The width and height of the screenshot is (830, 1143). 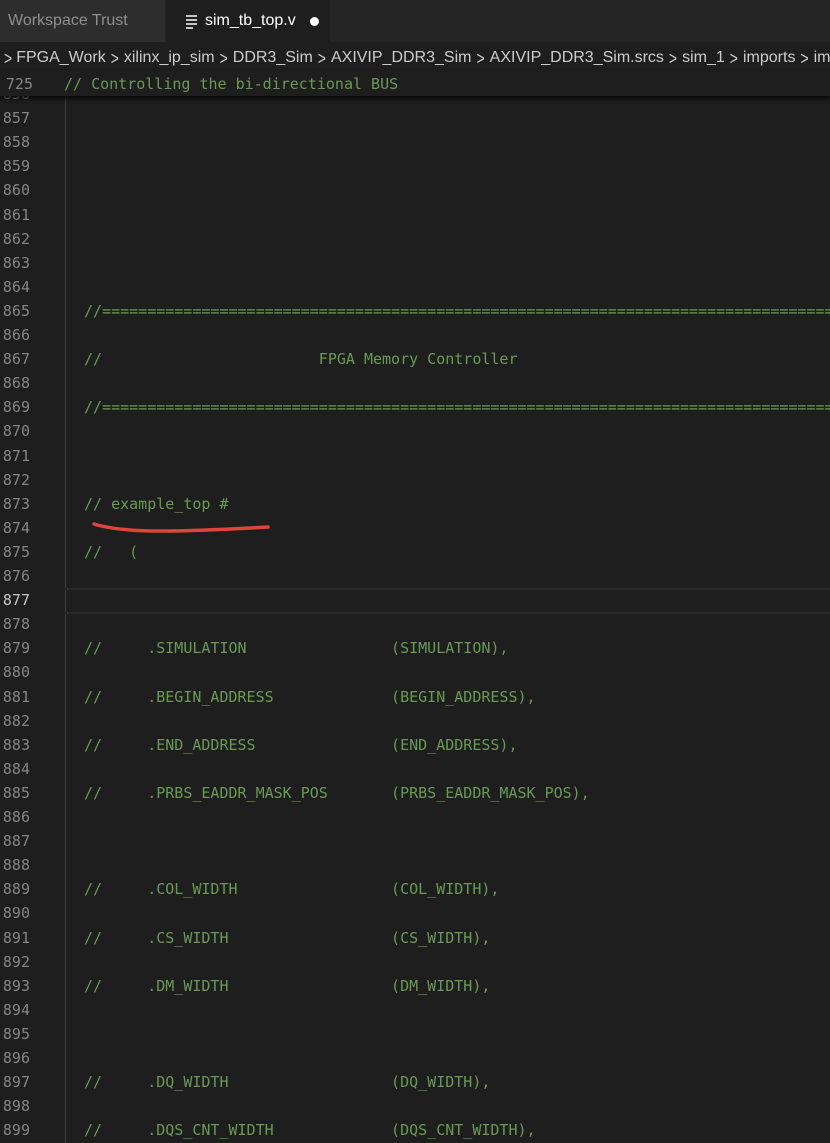 What do you see at coordinates (415, 913) in the screenshot?
I see `code-line: 890` at bounding box center [415, 913].